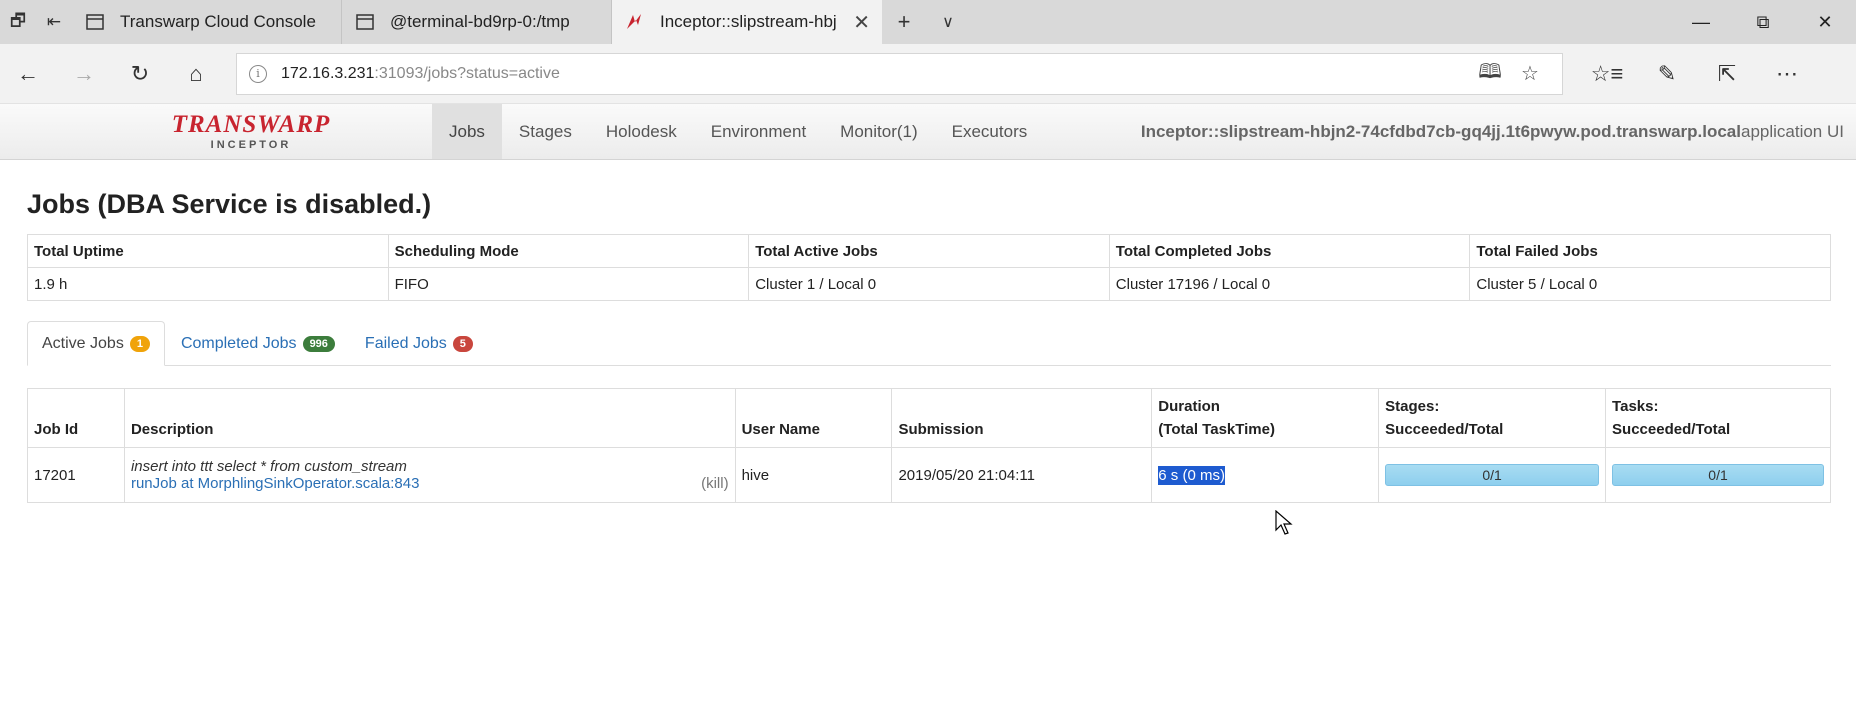 The height and width of the screenshot is (717, 1856). What do you see at coordinates (1667, 74) in the screenshot?
I see `pen-icon: ✎` at bounding box center [1667, 74].